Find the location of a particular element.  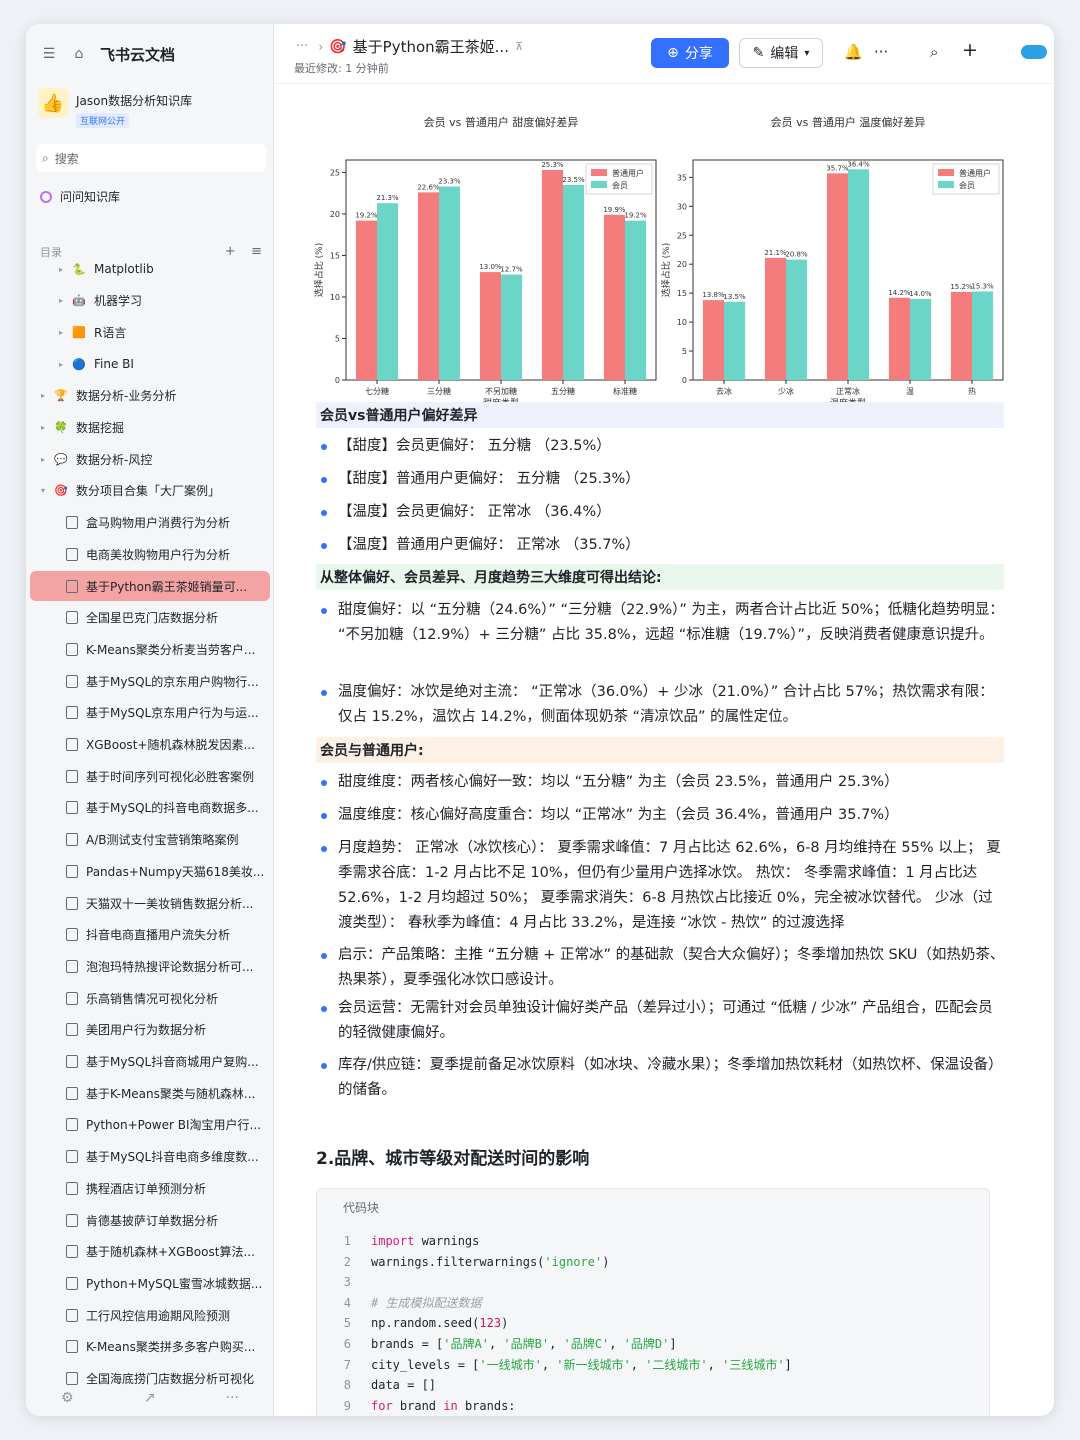

list-item: 【甜度】会员更偏好： 五分糖 （23.5%） is located at coordinates (661, 446).